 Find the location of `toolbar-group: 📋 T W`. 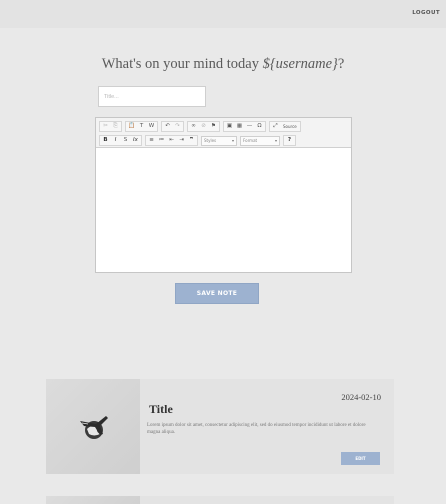

toolbar-group: 📋 T W is located at coordinates (141, 126).